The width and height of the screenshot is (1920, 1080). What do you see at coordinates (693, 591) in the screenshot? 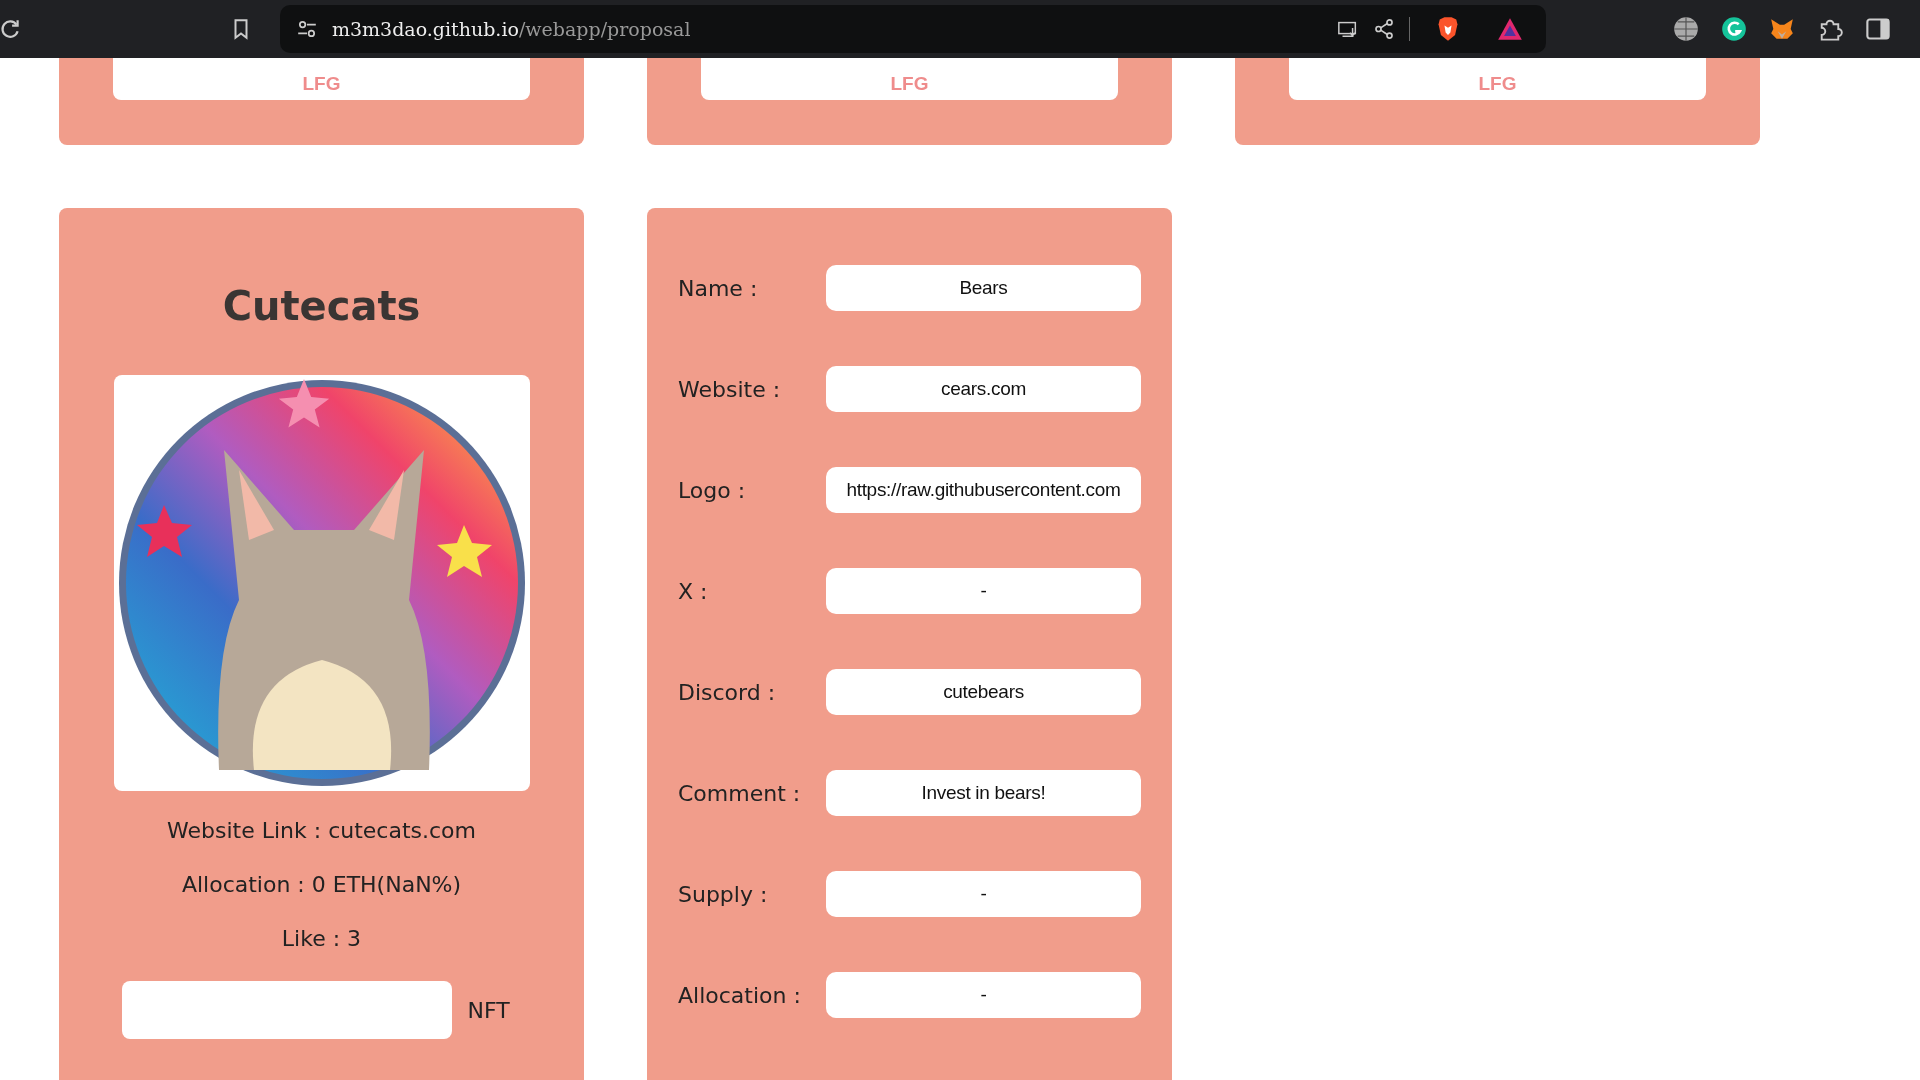
I see `field-label: X :` at bounding box center [693, 591].